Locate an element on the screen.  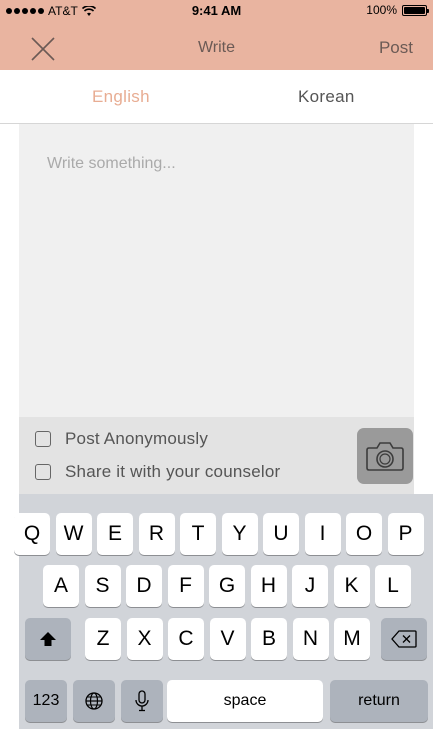
microphone-key is located at coordinates (142, 701).